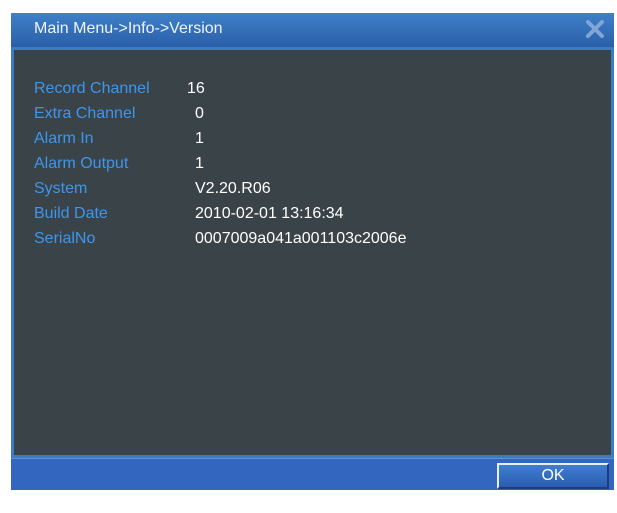 The width and height of the screenshot is (617, 513). Describe the element at coordinates (81, 163) in the screenshot. I see `info-label: Alarm Output` at that location.